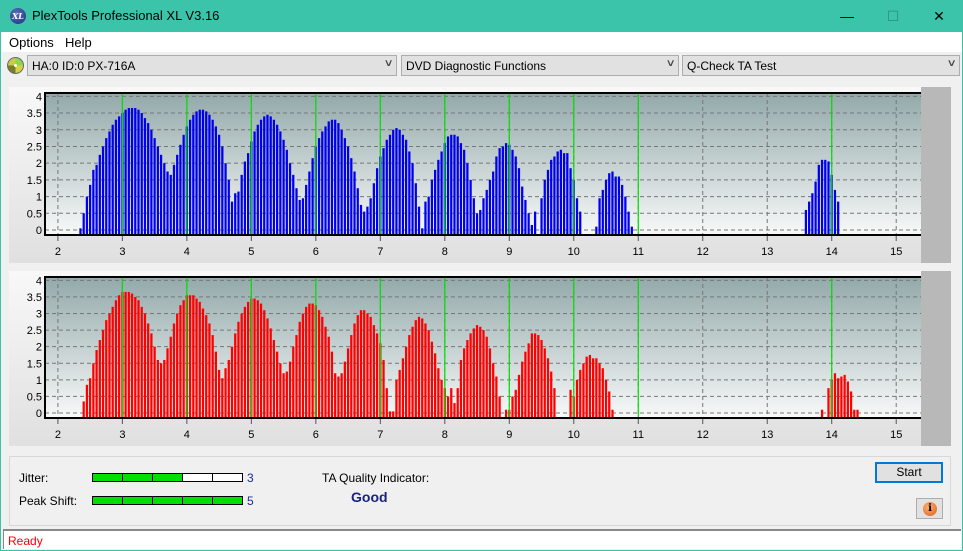 Image resolution: width=963 pixels, height=551 pixels. What do you see at coordinates (847, 16) in the screenshot?
I see `minimize-button: —` at bounding box center [847, 16].